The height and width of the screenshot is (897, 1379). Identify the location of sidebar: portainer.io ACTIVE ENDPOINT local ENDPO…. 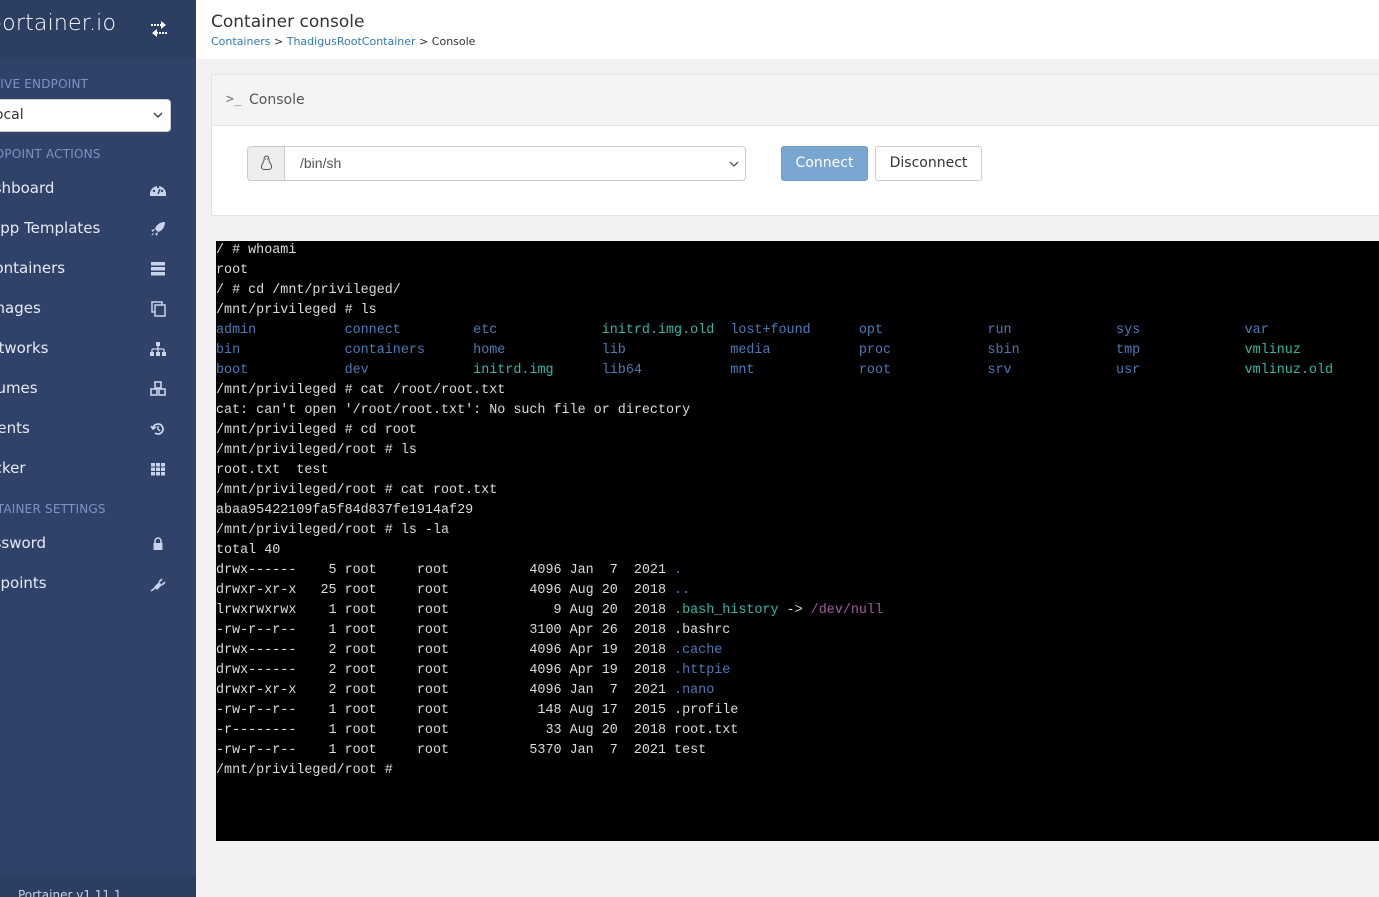
(98, 448).